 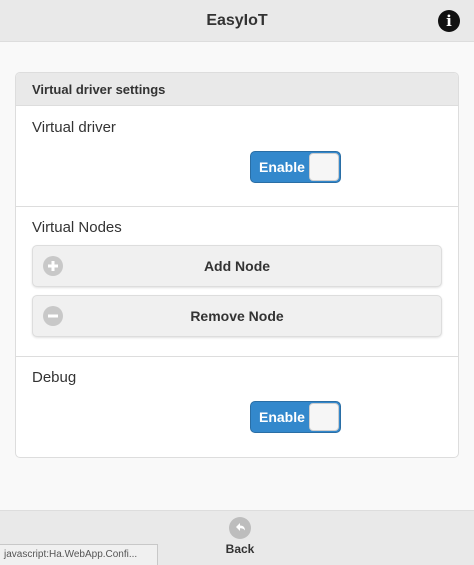 I want to click on virtual-driver-label: Virtual driver, so click(x=74, y=127).